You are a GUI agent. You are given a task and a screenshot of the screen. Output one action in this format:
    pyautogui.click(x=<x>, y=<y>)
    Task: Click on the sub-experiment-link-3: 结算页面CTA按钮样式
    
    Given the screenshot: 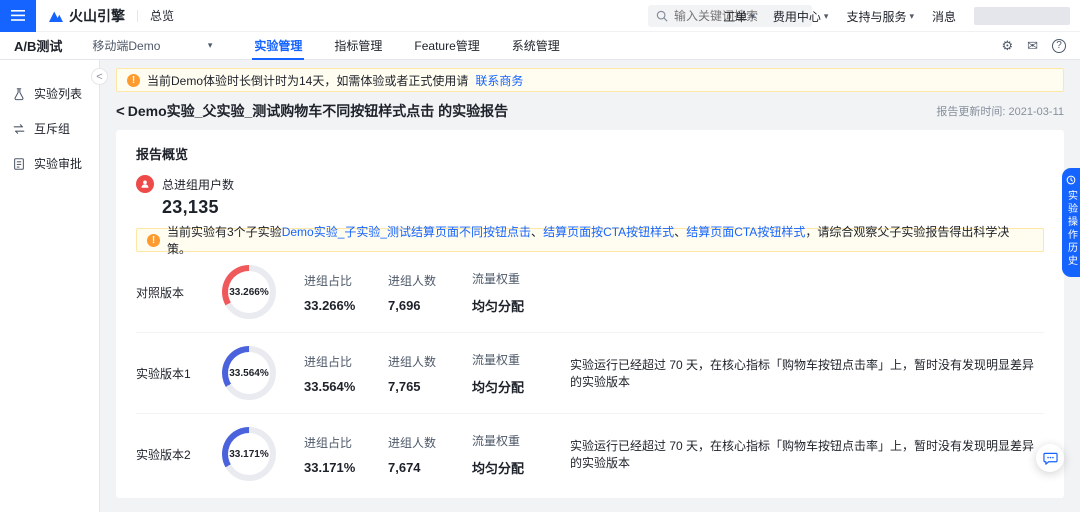 What is the action you would take?
    pyautogui.click(x=745, y=232)
    